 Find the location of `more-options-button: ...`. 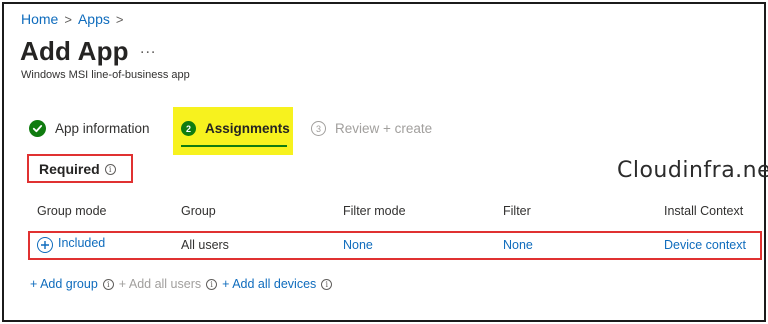

more-options-button: ... is located at coordinates (148, 49).